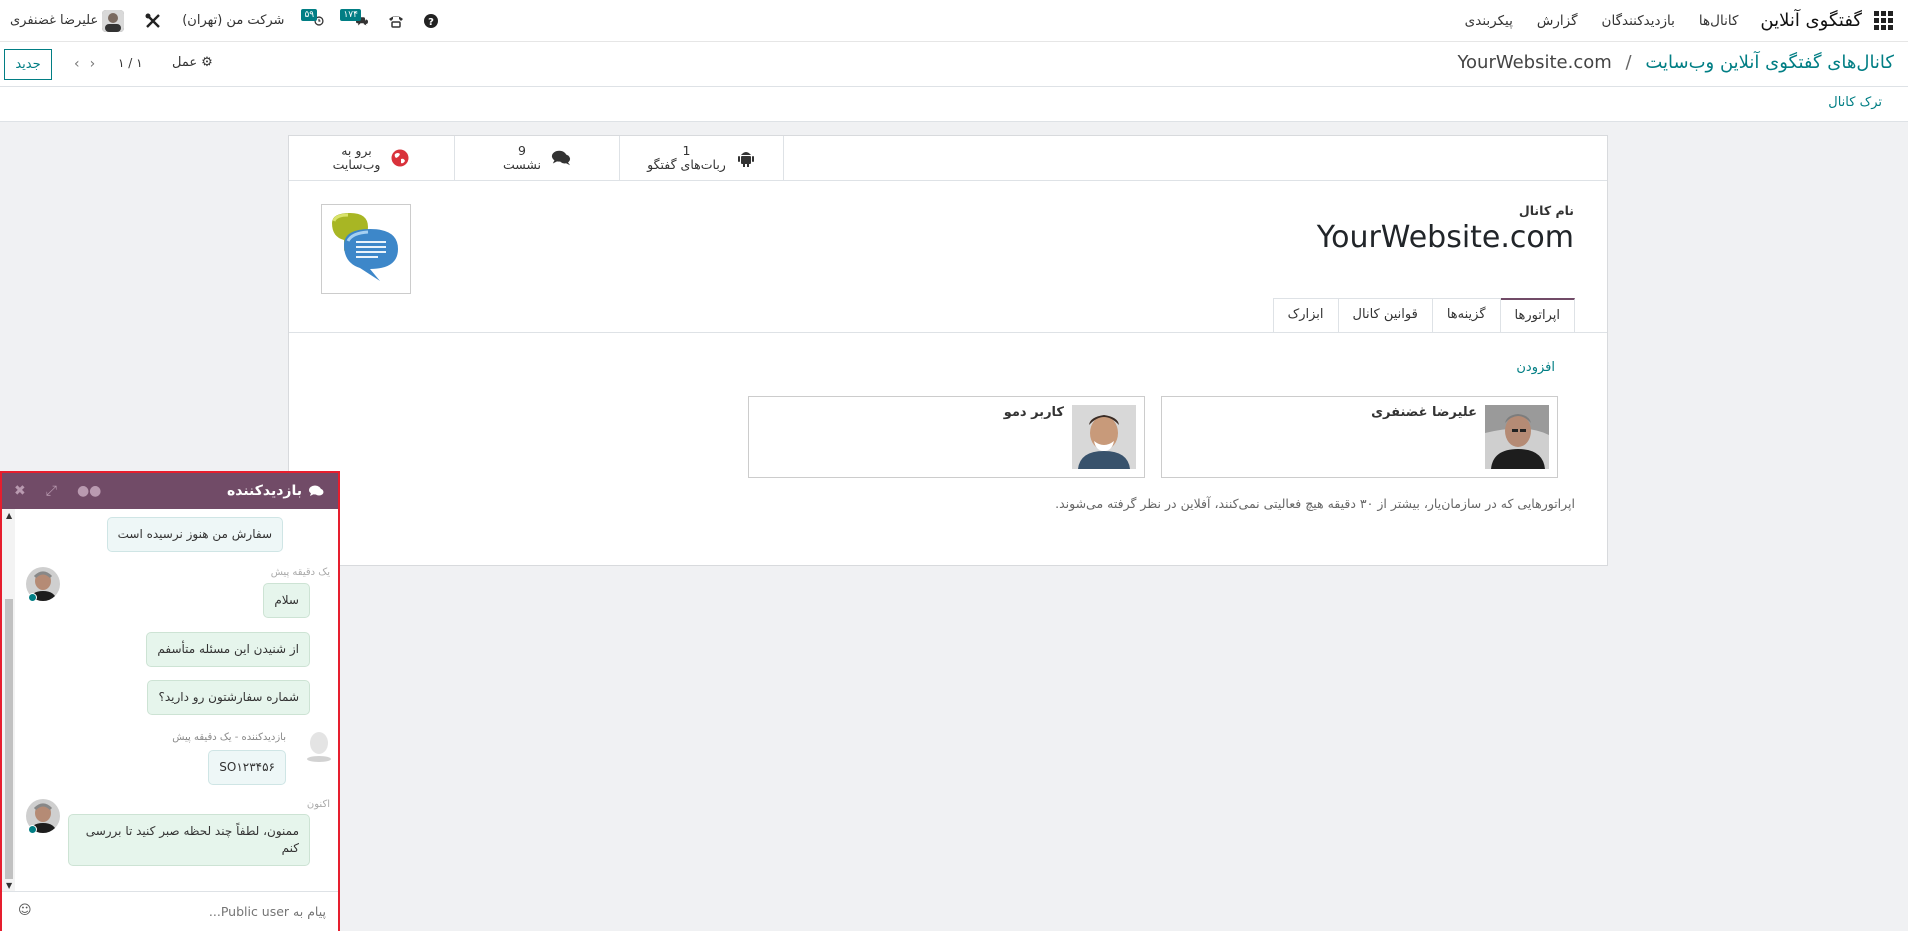 The height and width of the screenshot is (931, 1908). I want to click on chat-composer: ☺, so click(170, 911).